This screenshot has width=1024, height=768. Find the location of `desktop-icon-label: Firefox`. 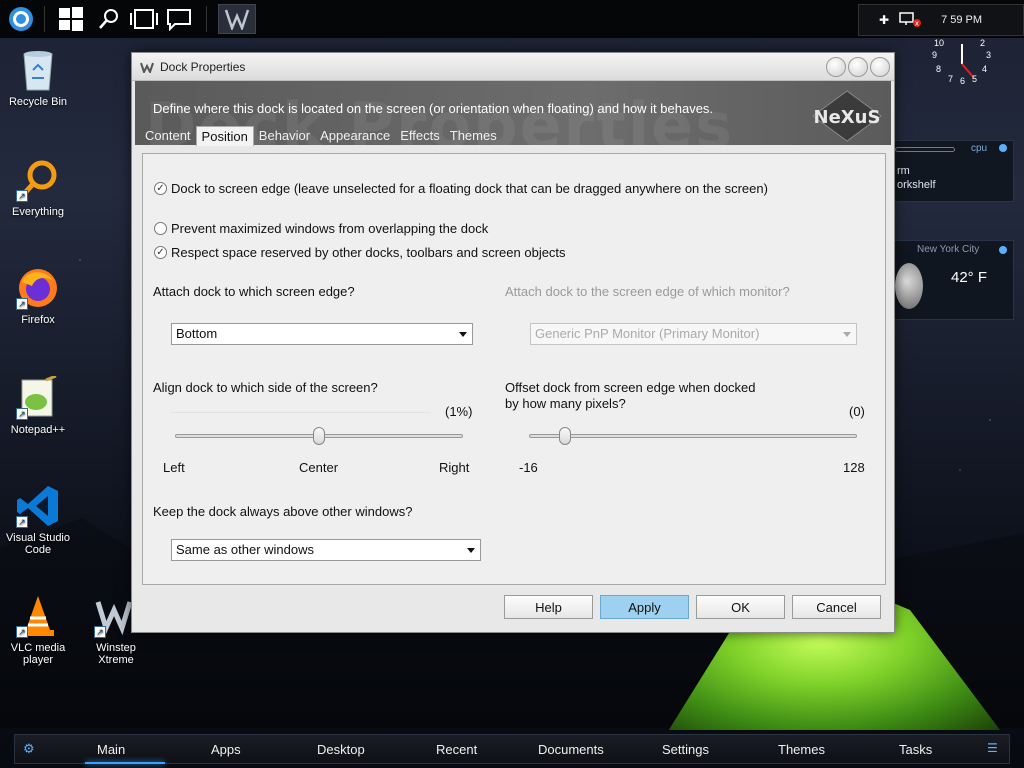

desktop-icon-label: Firefox is located at coordinates (38, 320).